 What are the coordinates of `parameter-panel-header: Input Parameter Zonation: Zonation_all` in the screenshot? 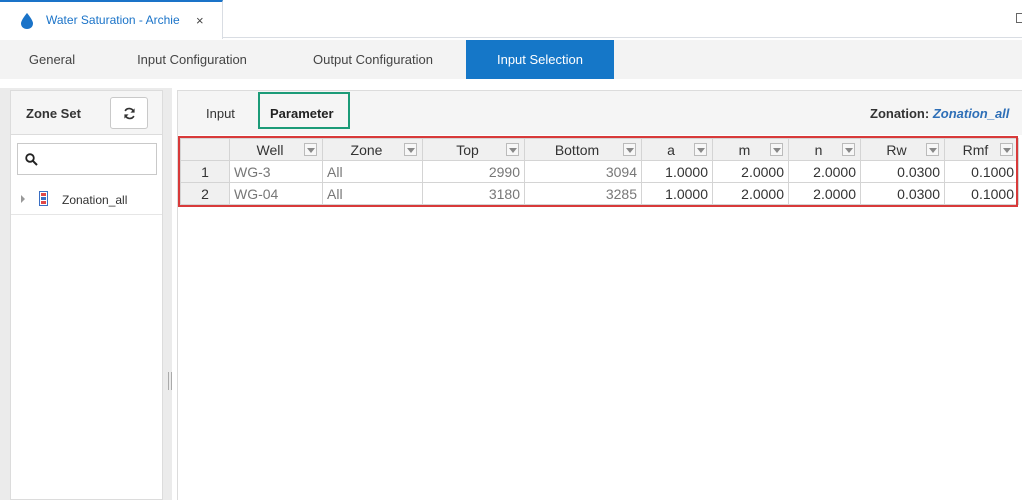 It's located at (600, 113).